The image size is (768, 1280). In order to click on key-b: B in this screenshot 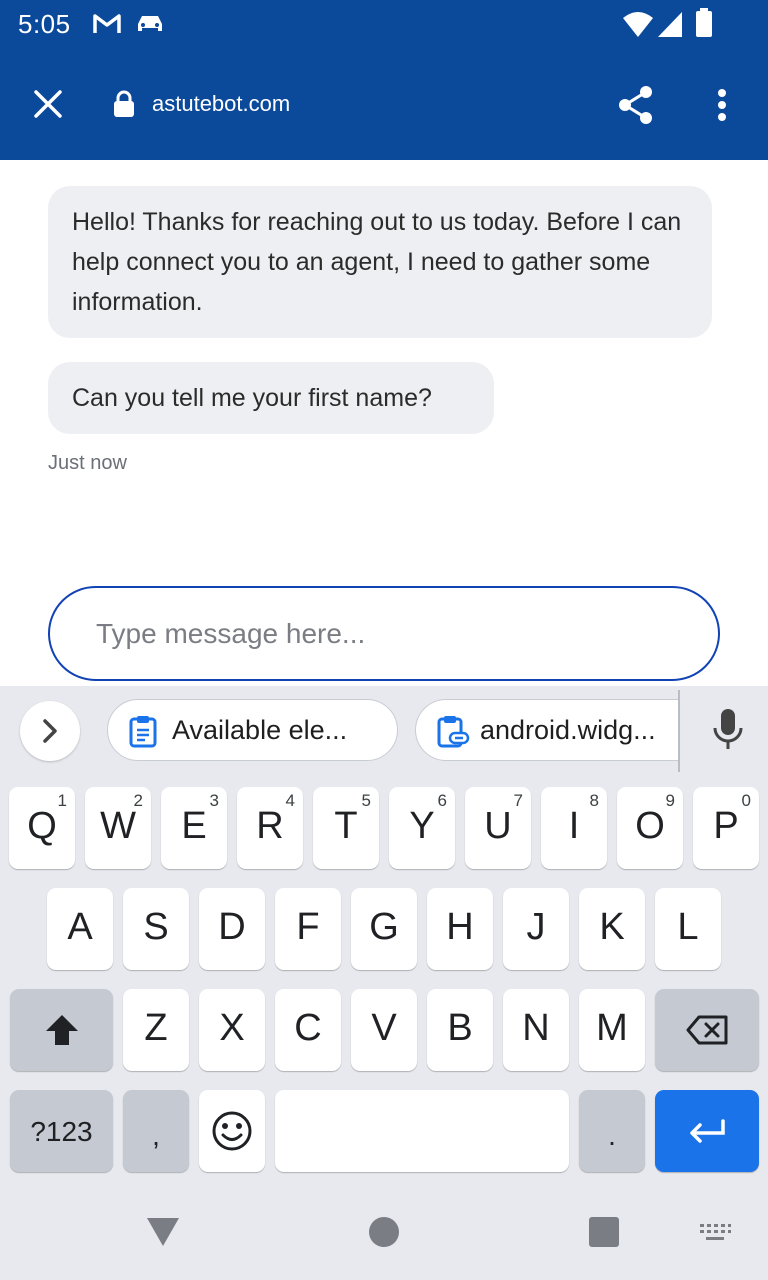, I will do `click(460, 1030)`.